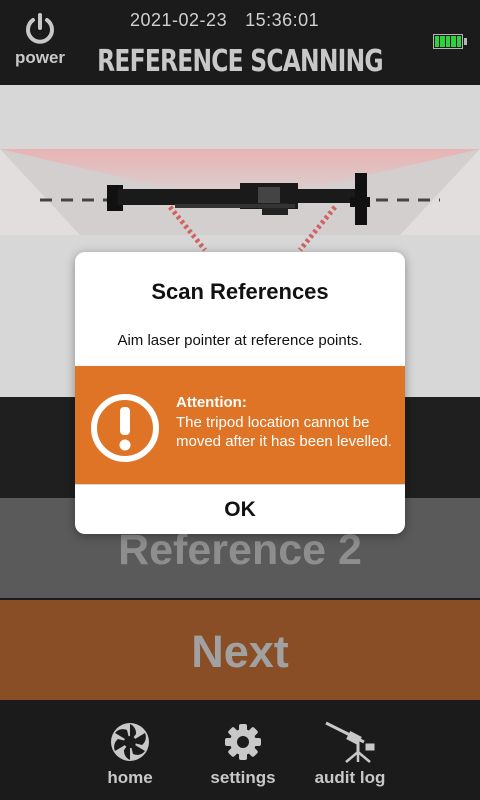 This screenshot has height=800, width=480. I want to click on nav-home-label: home, so click(130, 777).